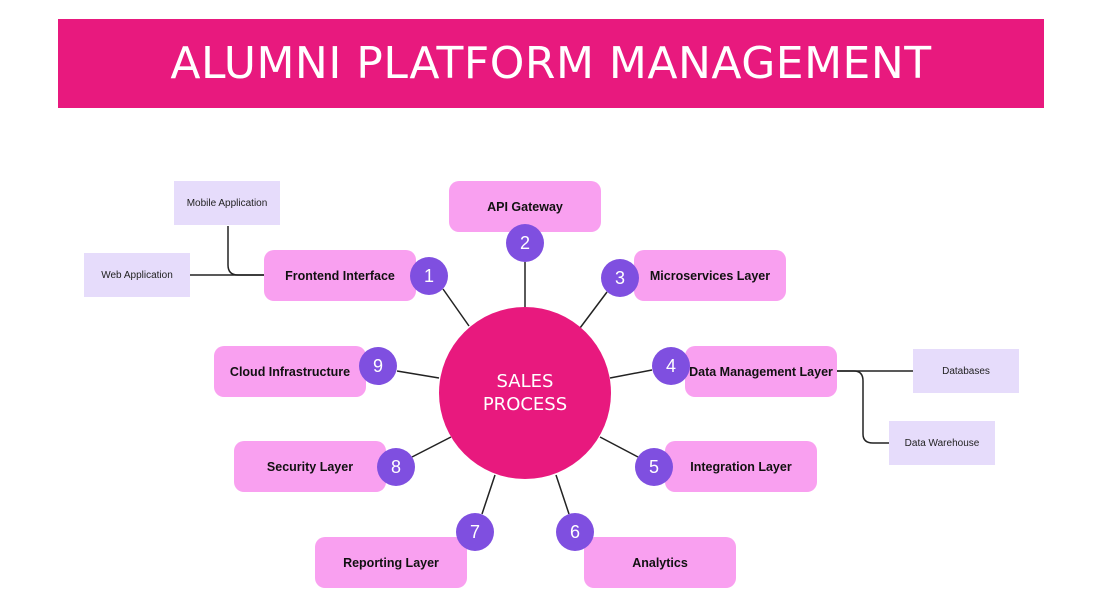 The height and width of the screenshot is (607, 1110). I want to click on branch-mobile-application, so click(245, 251).